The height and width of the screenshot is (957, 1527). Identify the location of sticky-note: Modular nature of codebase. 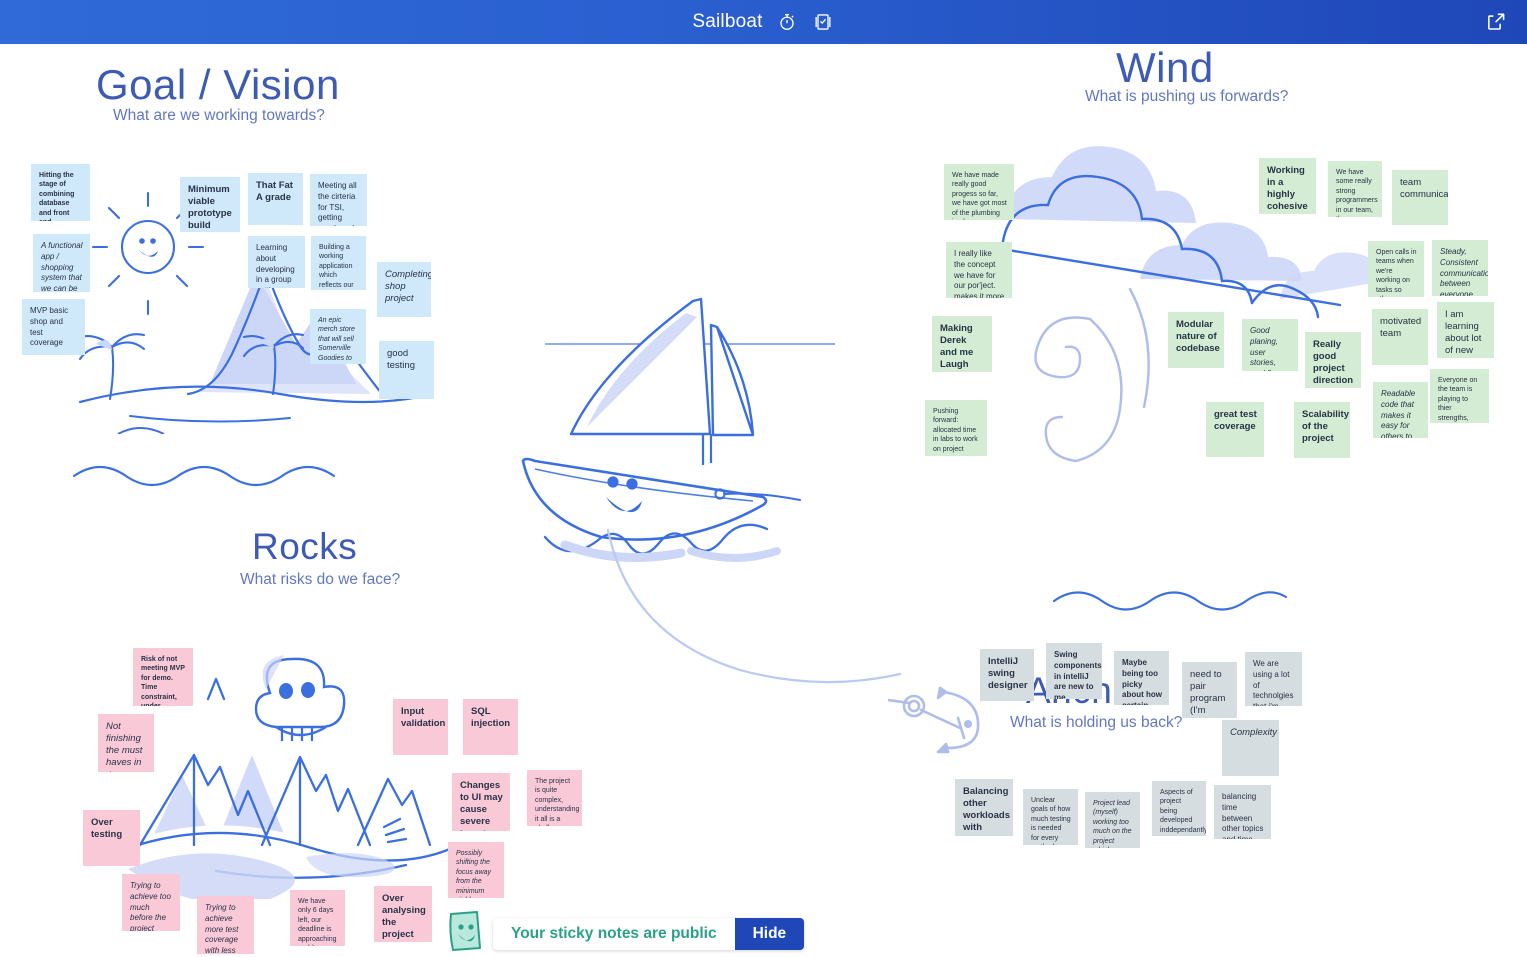
(1196, 340).